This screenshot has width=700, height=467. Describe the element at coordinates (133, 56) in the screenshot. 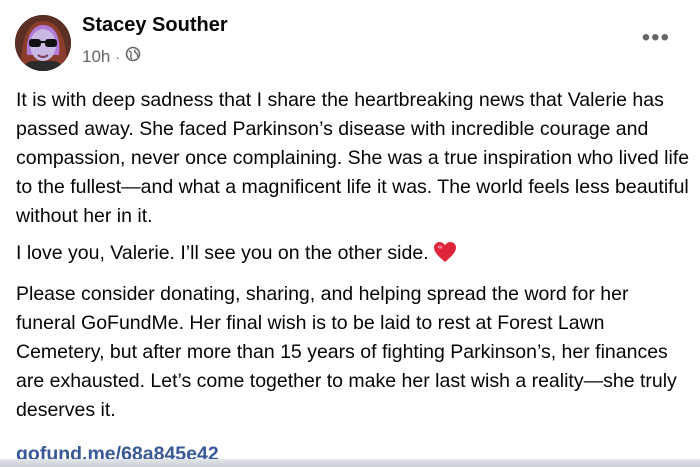

I see `globe-icon` at that location.